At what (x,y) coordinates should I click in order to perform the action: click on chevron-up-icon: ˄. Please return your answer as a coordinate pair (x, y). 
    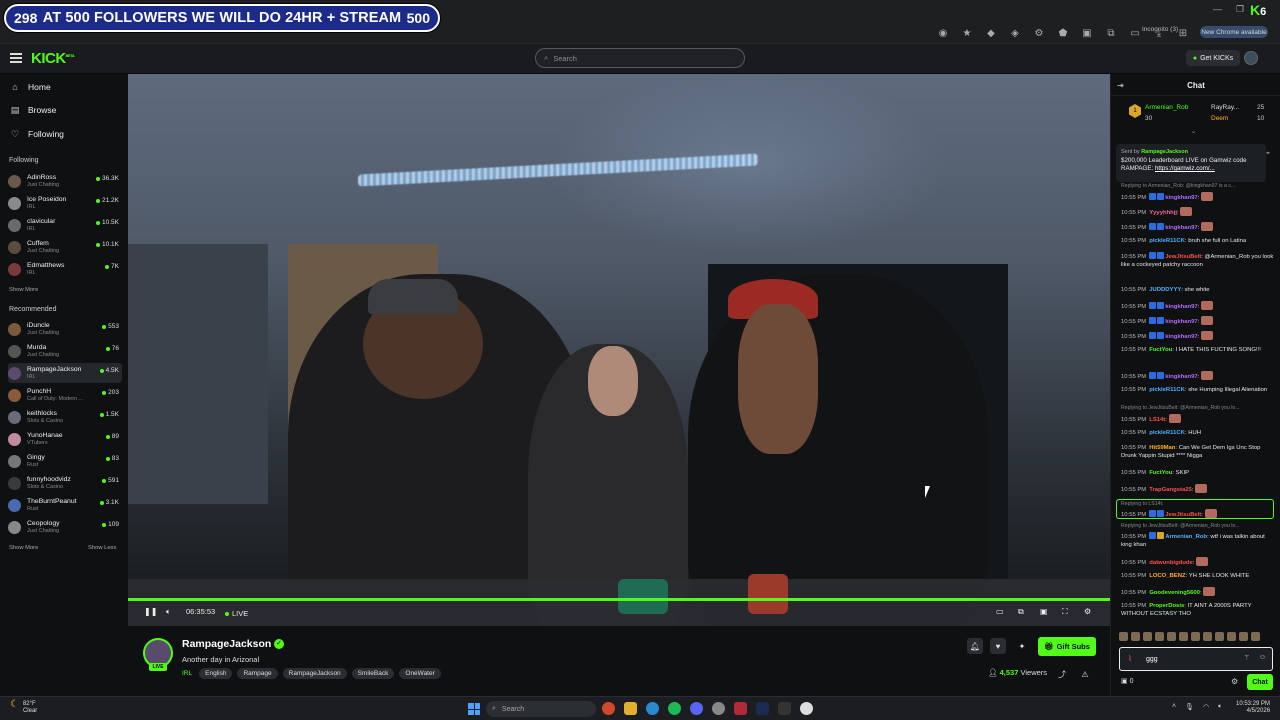
    Looking at the image, I should click on (1174, 707).